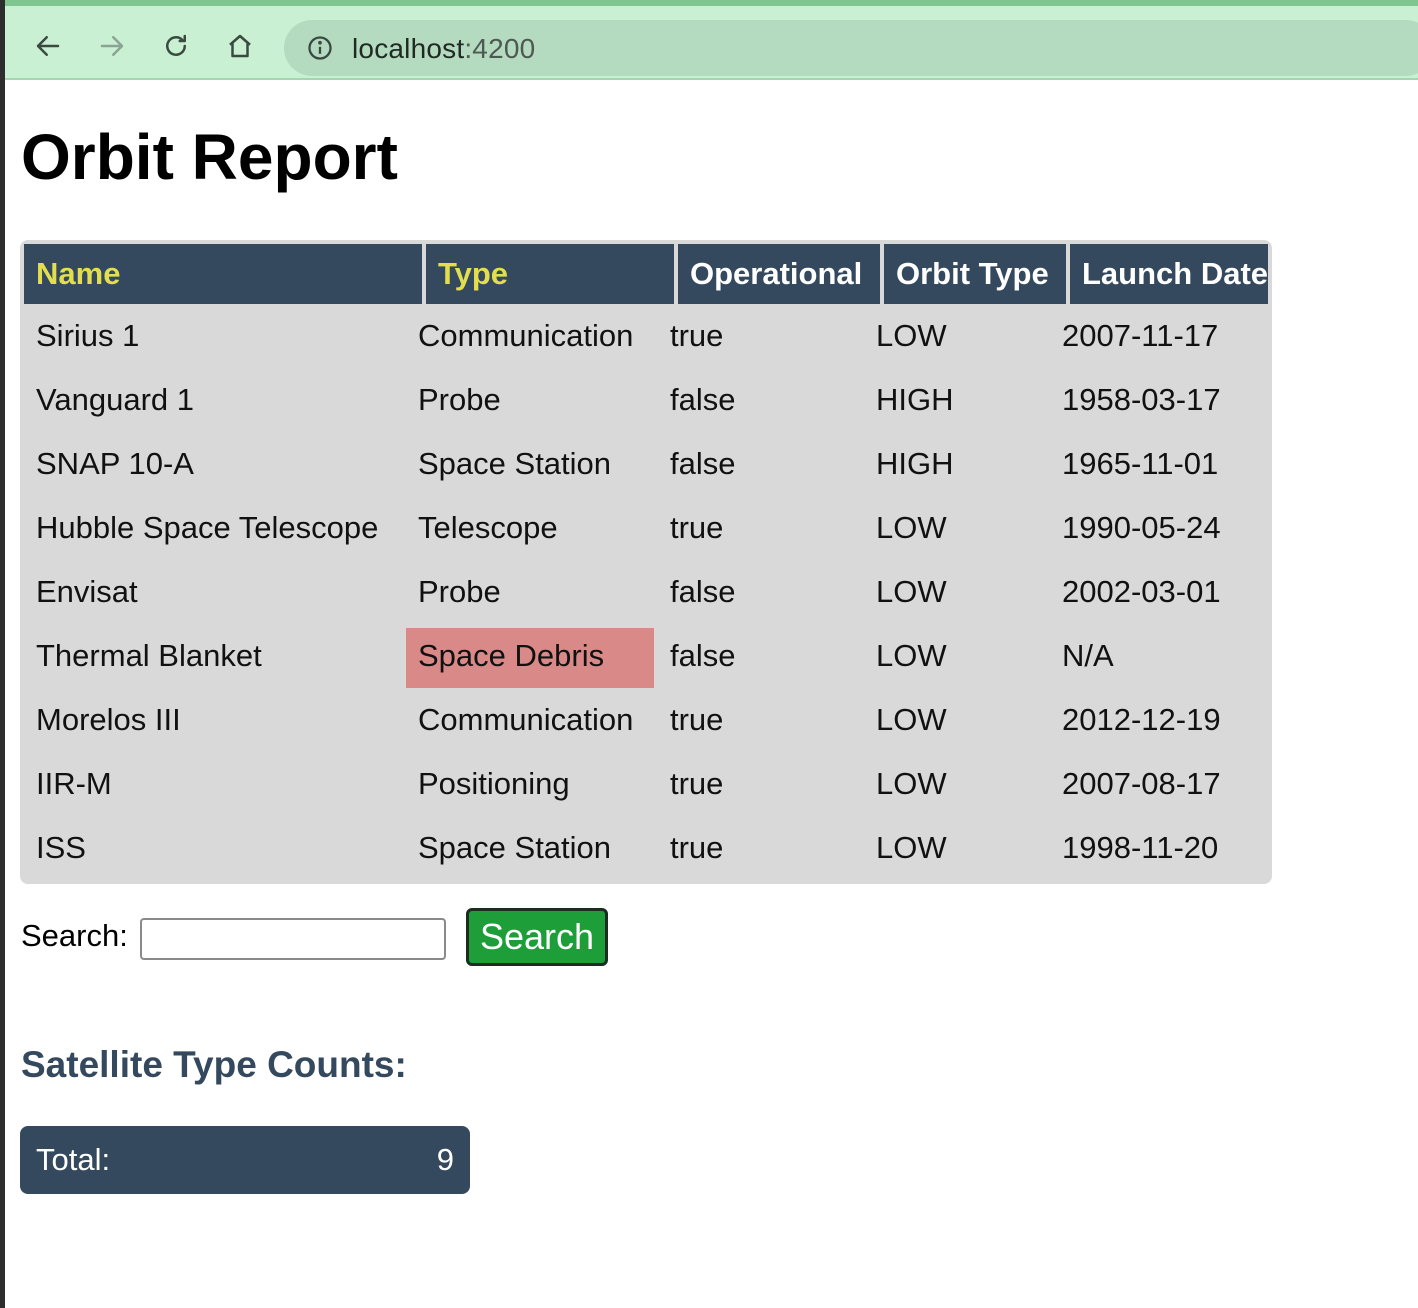 This screenshot has width=1418, height=1308. Describe the element at coordinates (74, 783) in the screenshot. I see `cell-name: IIR-M` at that location.